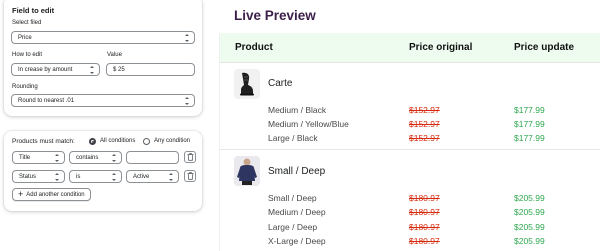  Describe the element at coordinates (544, 47) in the screenshot. I see `header-price-update: Price update` at that location.